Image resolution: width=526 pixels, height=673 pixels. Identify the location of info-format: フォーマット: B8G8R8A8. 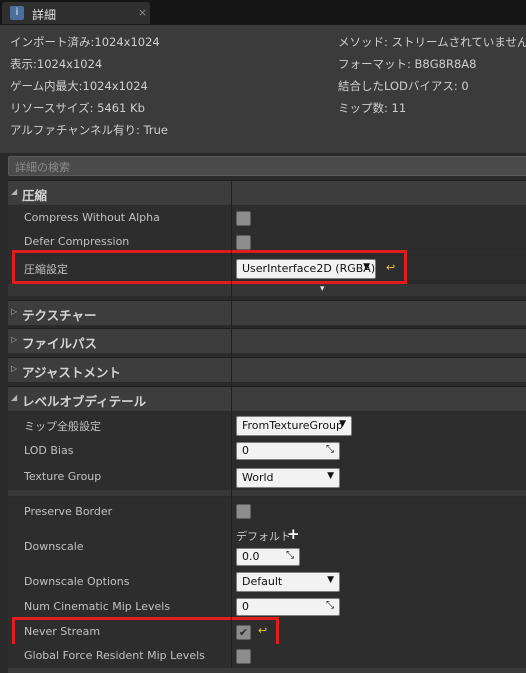
(407, 64).